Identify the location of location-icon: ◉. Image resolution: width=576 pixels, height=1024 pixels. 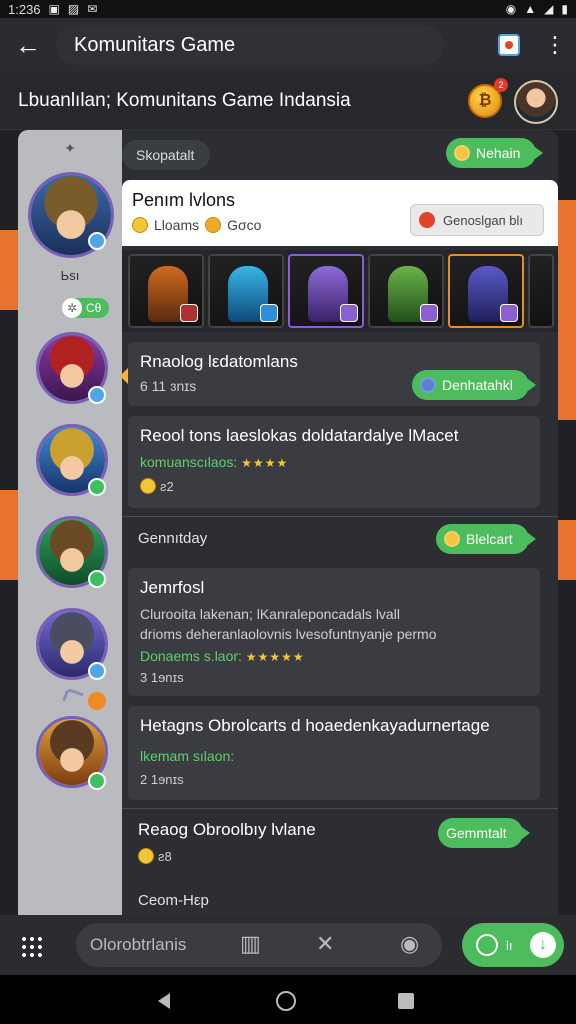
(511, 9).